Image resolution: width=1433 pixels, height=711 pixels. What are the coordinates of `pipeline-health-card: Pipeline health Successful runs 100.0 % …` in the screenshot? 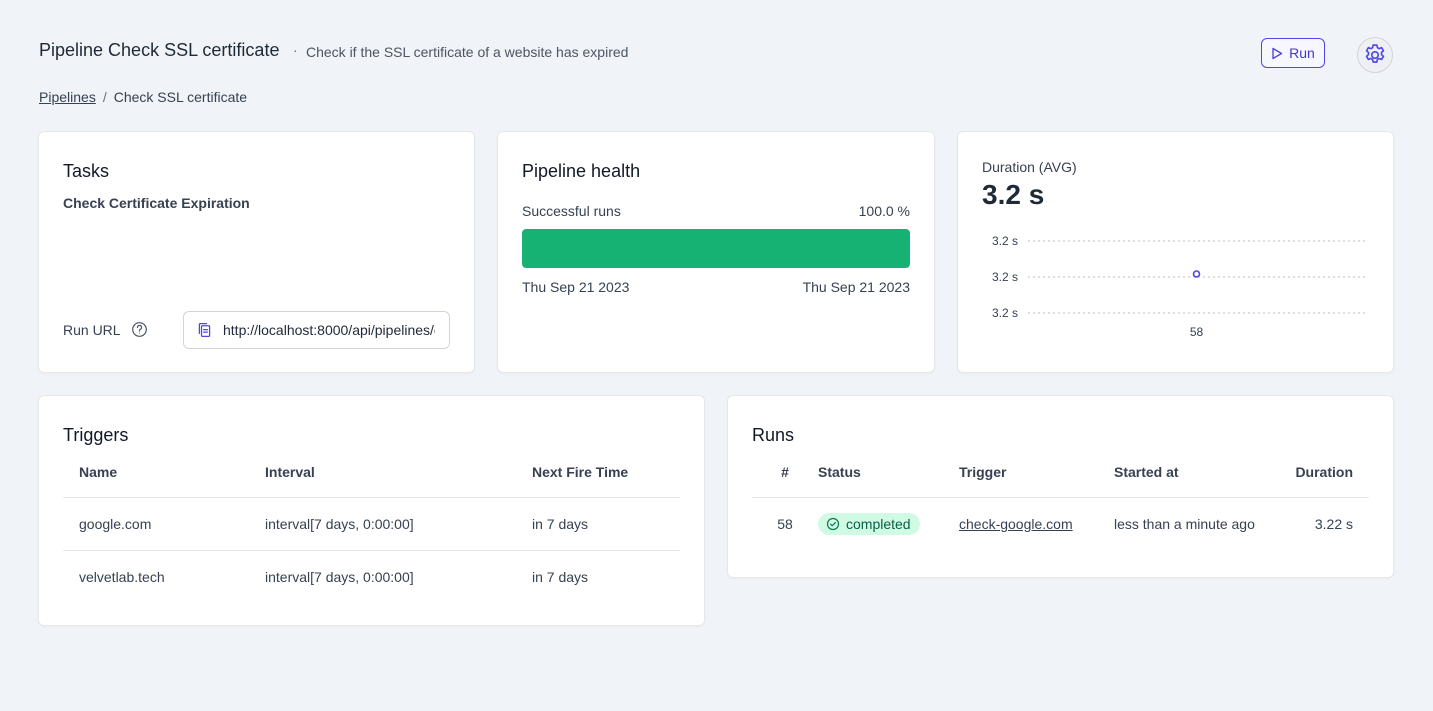 It's located at (716, 252).